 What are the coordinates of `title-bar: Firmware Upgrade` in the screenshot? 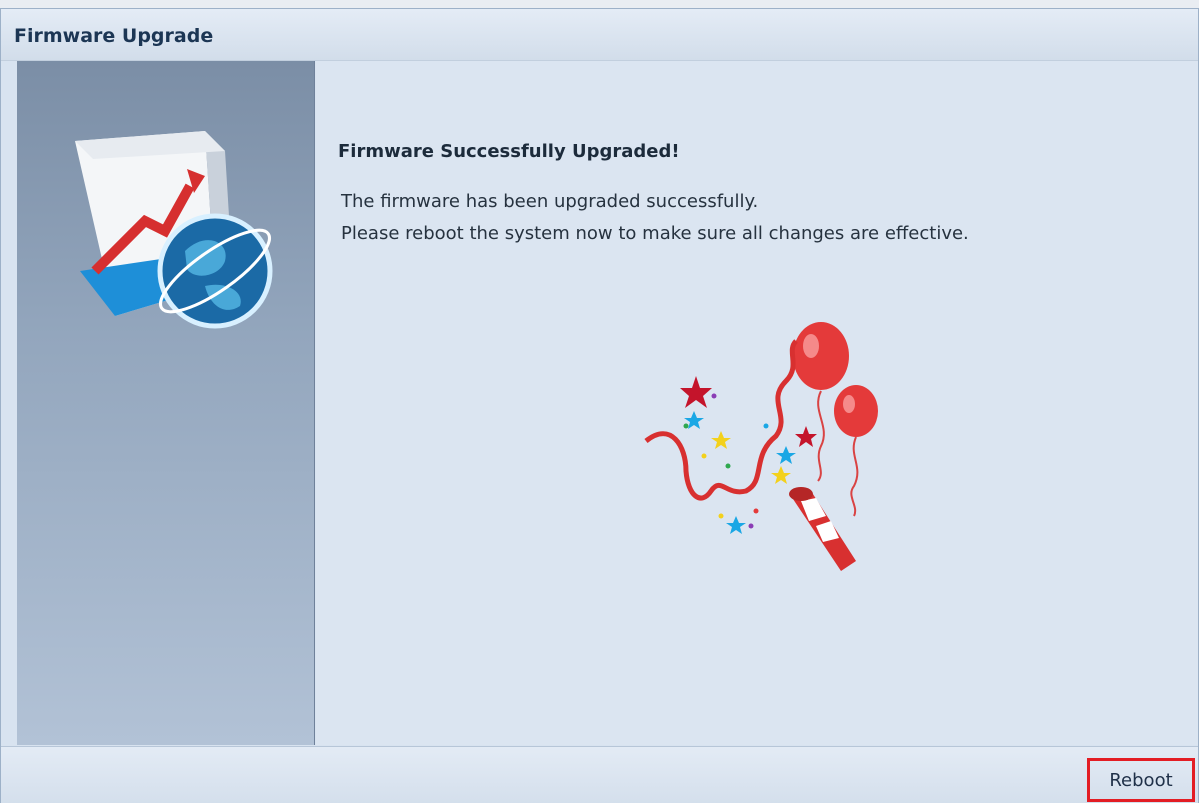 It's located at (599, 35).